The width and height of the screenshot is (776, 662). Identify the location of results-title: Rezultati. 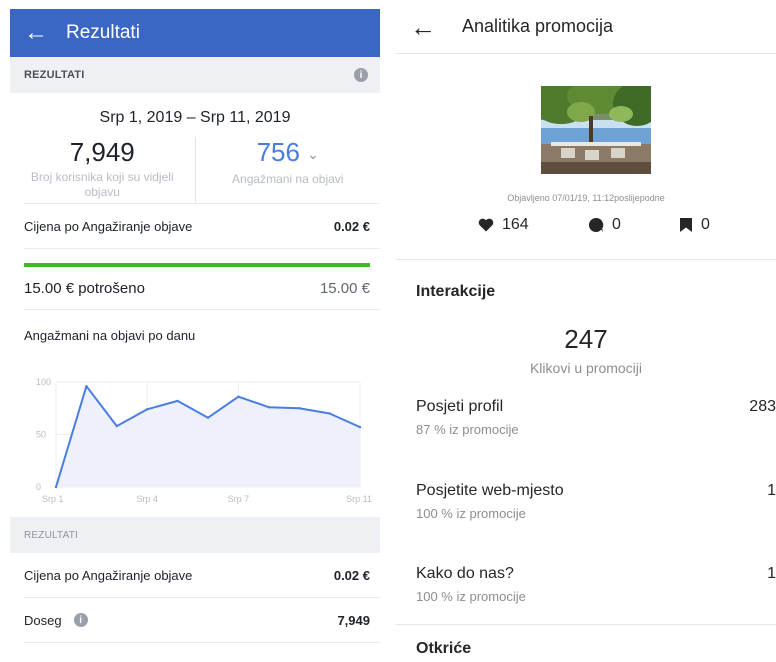
(103, 32).